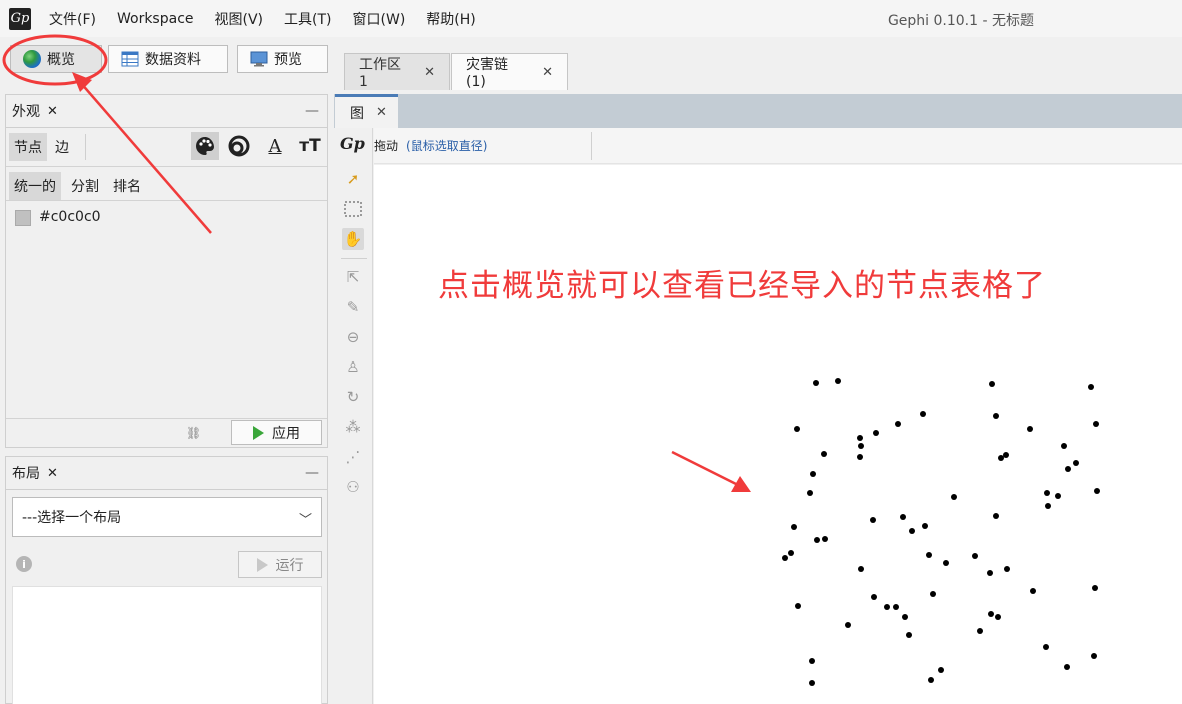 This screenshot has height=704, width=1182. Describe the element at coordinates (450, 19) in the screenshot. I see `menu-help: 帮助(H)` at that location.